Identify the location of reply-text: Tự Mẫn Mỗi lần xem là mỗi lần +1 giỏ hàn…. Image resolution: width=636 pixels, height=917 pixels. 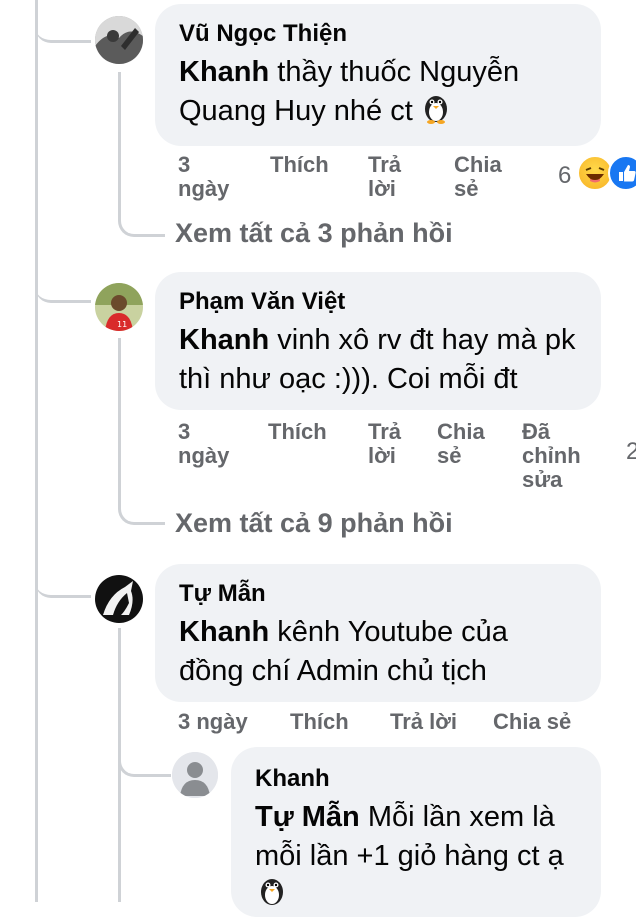
(417, 837).